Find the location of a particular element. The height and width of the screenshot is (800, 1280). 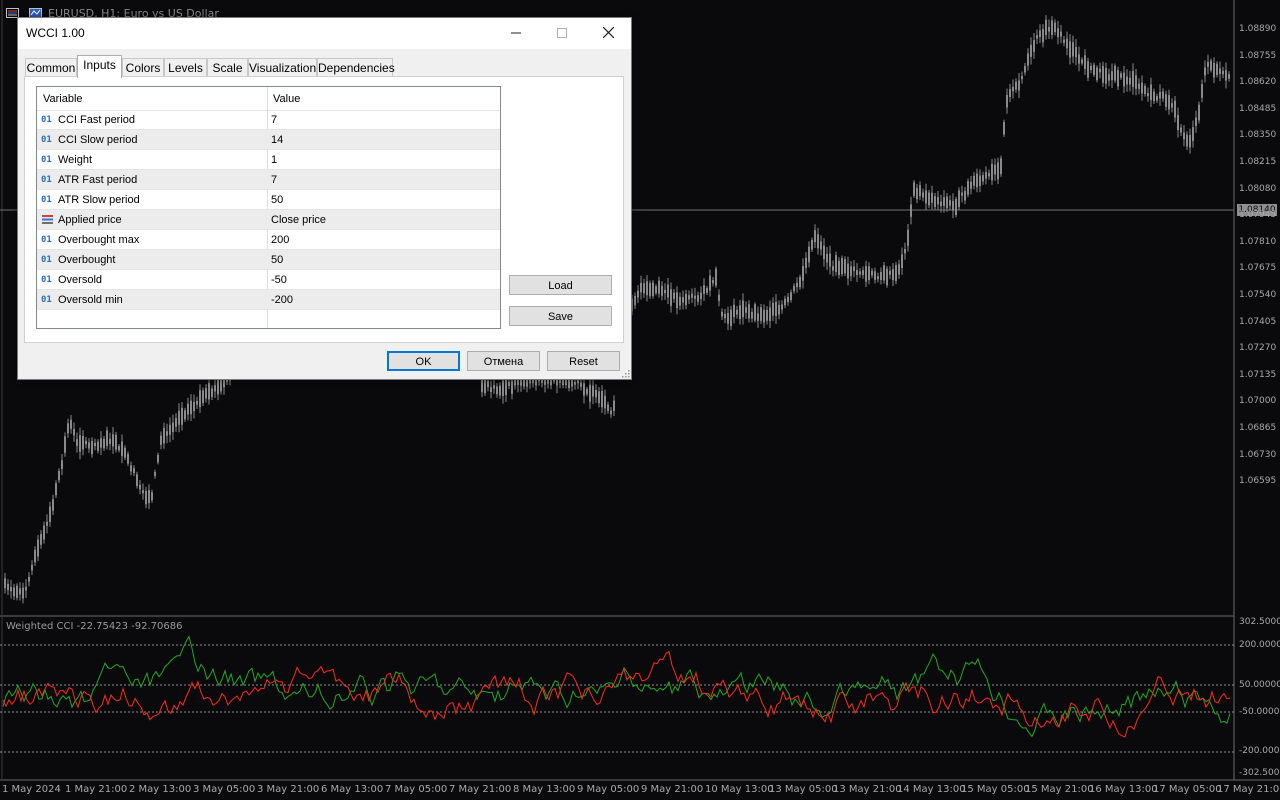

tab-levels: Levels is located at coordinates (185, 67).